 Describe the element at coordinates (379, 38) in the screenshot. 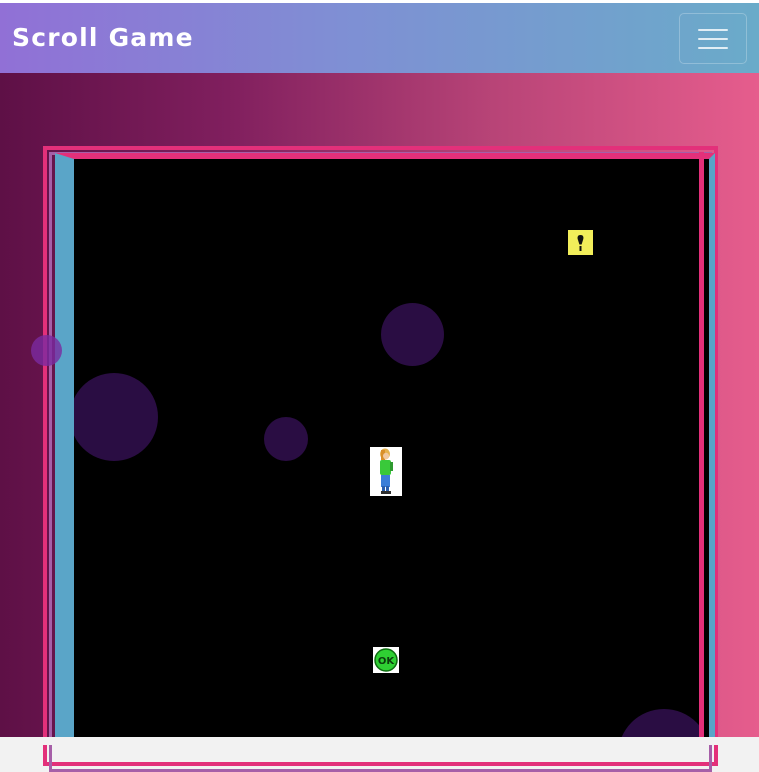

I see `navbar: Scroll Game` at that location.